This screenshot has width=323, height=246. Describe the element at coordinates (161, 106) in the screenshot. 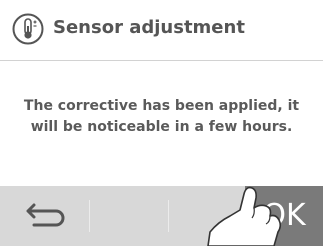

I see `message-line-1: The corrective has been applied, it` at that location.